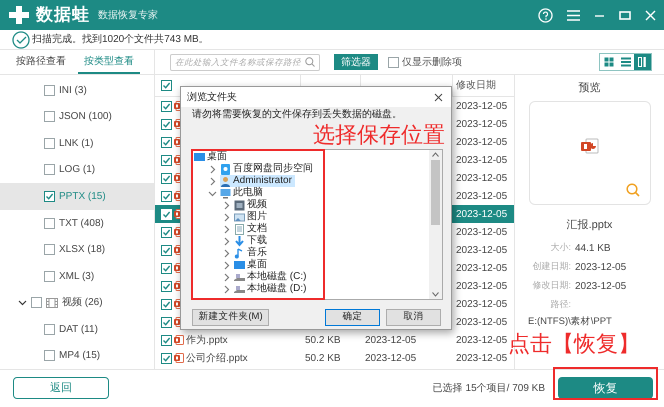 This screenshot has height=407, width=664. I want to click on scan-status: 扫描完成。找到1020个文件共743 MB。, so click(120, 39).